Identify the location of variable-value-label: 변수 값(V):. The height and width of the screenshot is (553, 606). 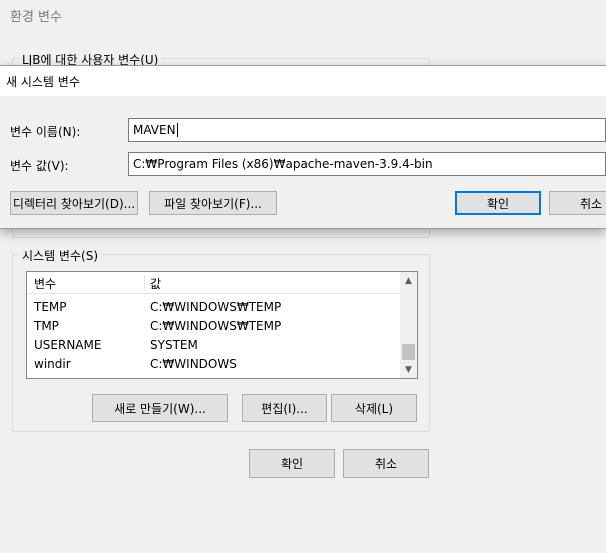
(39, 166).